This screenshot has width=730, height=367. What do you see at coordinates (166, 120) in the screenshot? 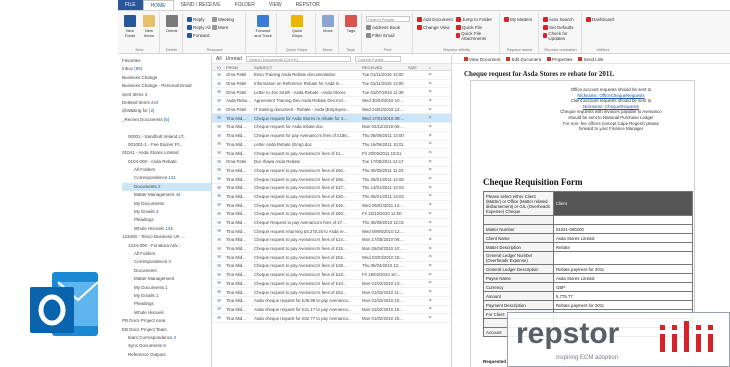
I see `folder-item: _Recent Documents [5]` at bounding box center [166, 120].